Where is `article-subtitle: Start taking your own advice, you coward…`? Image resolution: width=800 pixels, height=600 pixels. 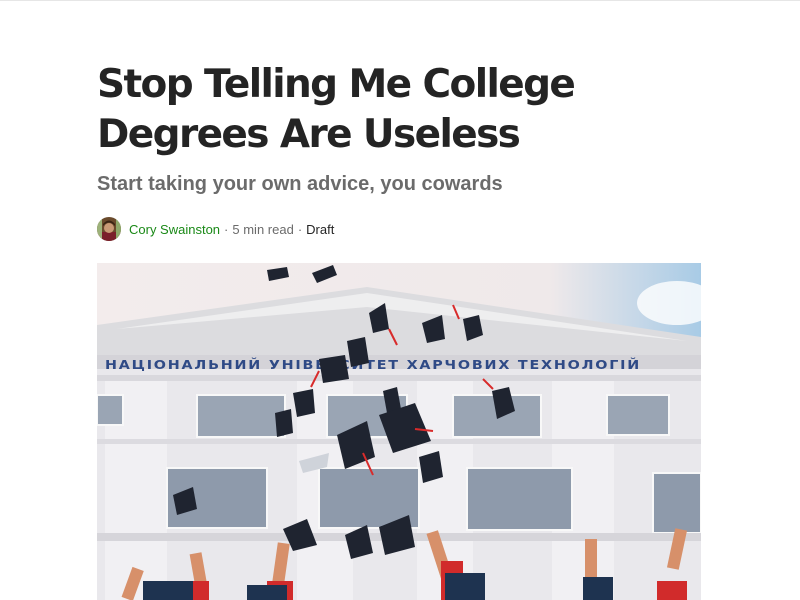 article-subtitle: Start taking your own advice, you coward… is located at coordinates (300, 184).